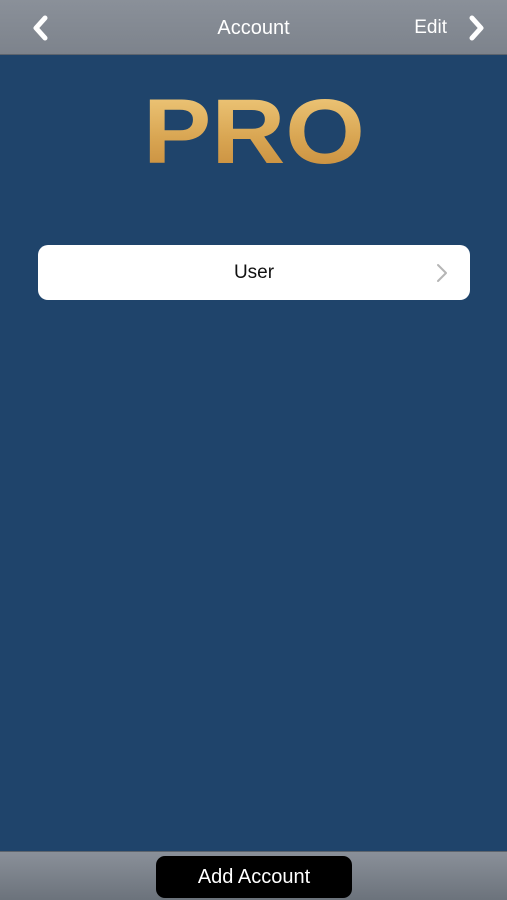  I want to click on bottom-toolbar: Add Account, so click(253, 875).